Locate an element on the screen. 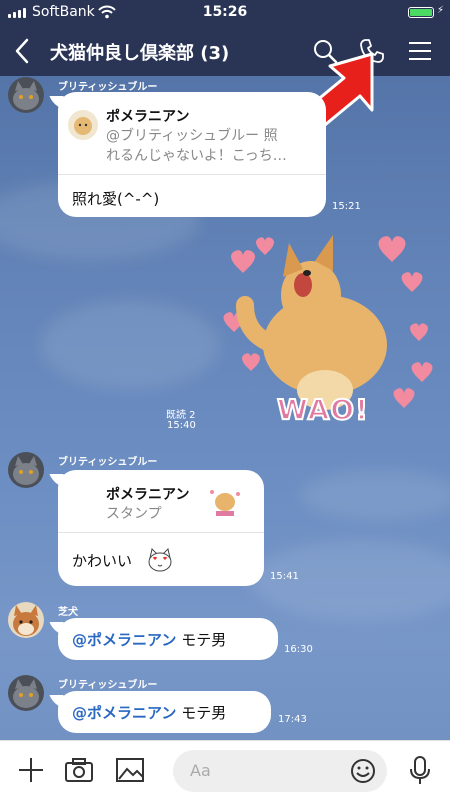  clock: 15:26 is located at coordinates (225, 12).